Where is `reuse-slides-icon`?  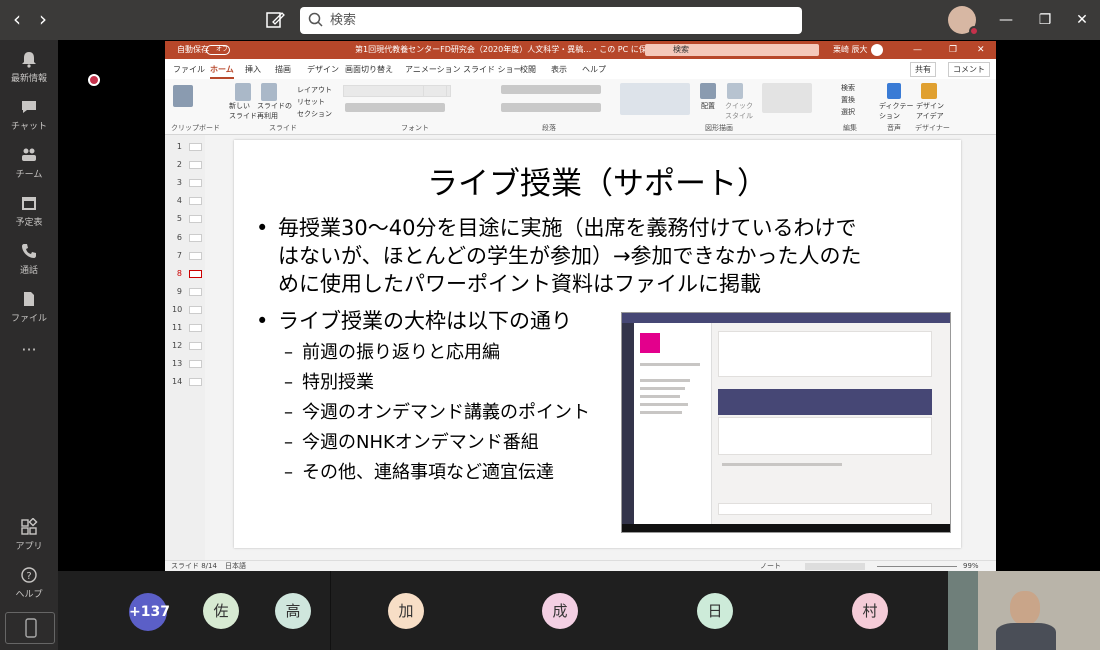 reuse-slides-icon is located at coordinates (269, 92).